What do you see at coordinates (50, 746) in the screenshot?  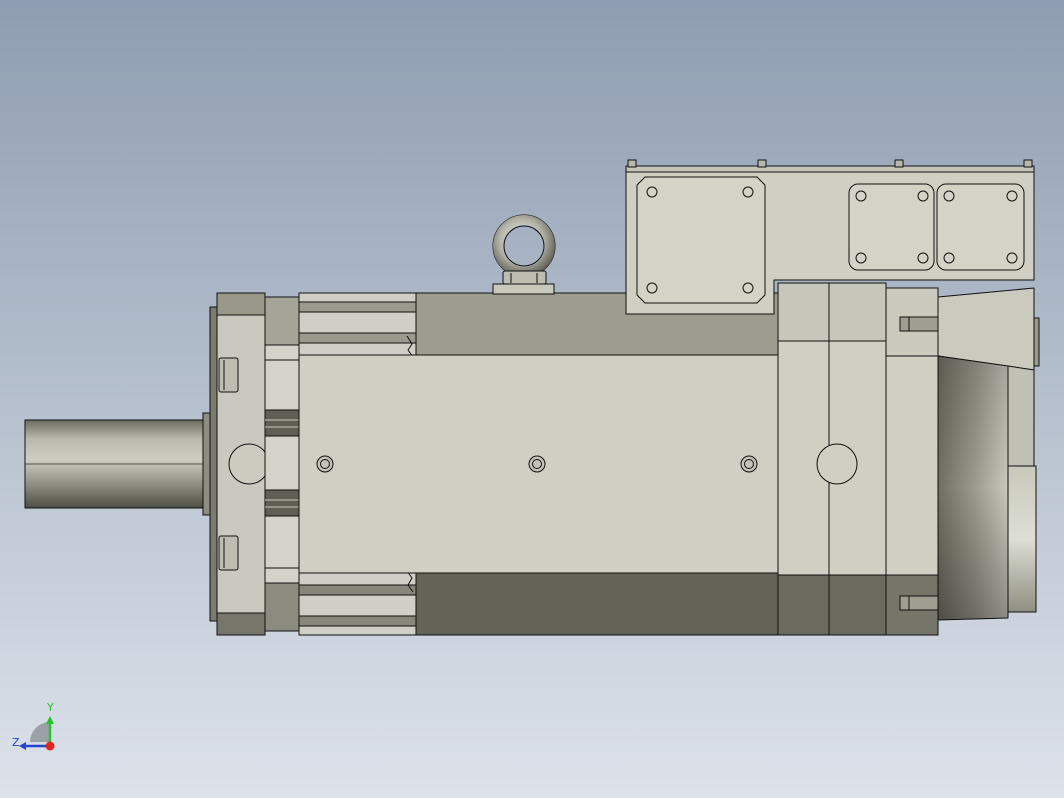 I see `x-axis-icon` at bounding box center [50, 746].